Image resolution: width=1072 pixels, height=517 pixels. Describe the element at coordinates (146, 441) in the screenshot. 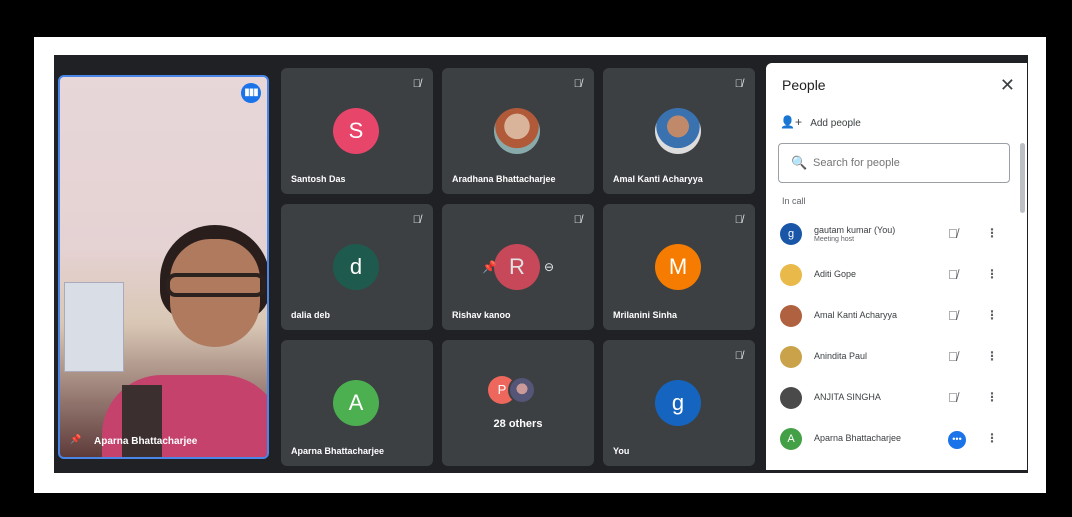

I see `featured-name: Aparna Bhattacharjee` at that location.